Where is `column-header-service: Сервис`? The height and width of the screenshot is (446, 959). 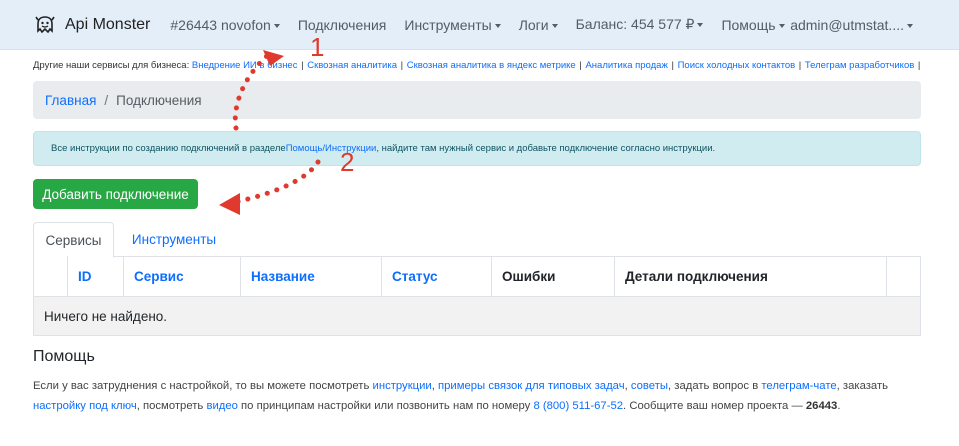
column-header-service: Сервис is located at coordinates (182, 276).